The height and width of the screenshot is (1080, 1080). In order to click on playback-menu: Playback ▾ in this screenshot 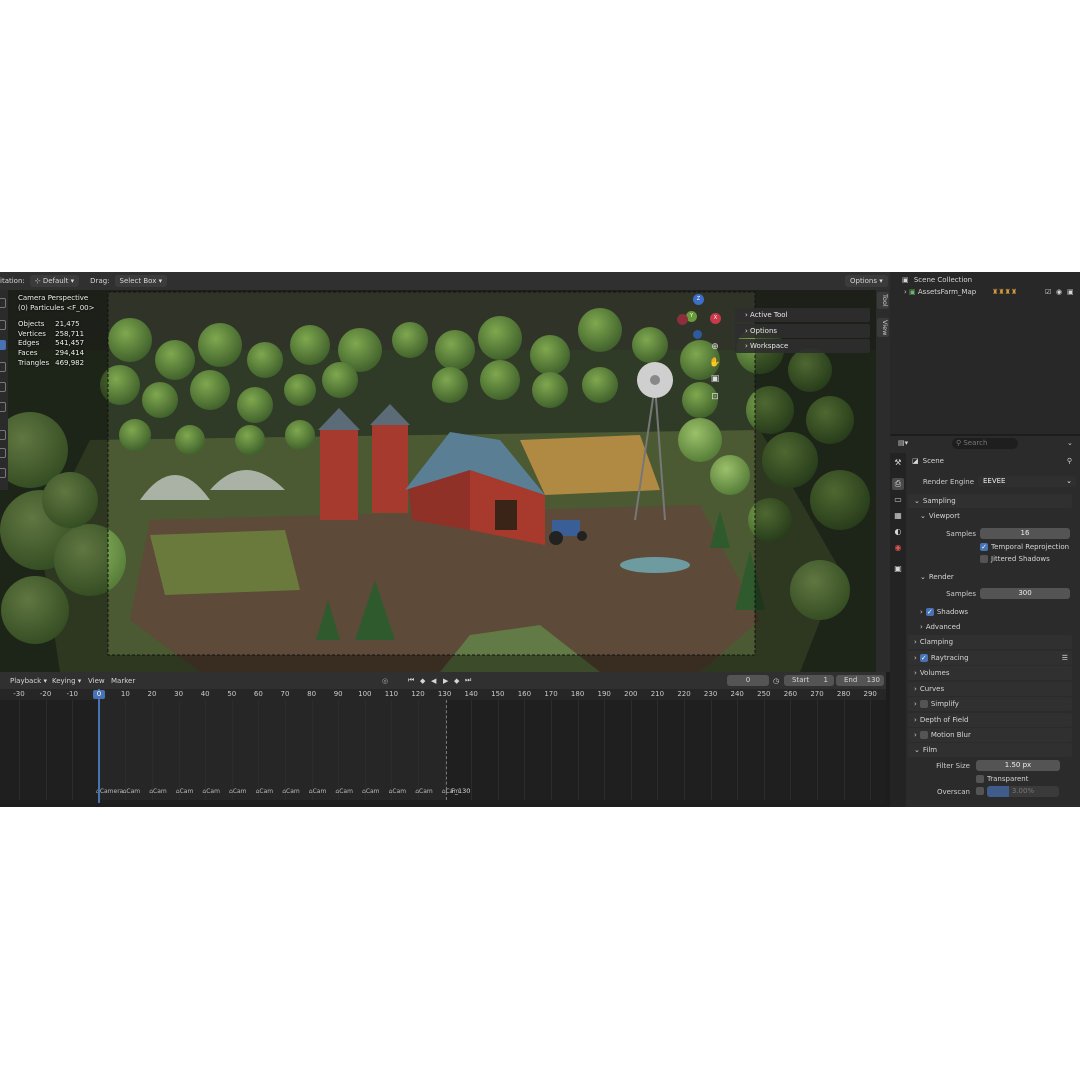, I will do `click(28, 681)`.